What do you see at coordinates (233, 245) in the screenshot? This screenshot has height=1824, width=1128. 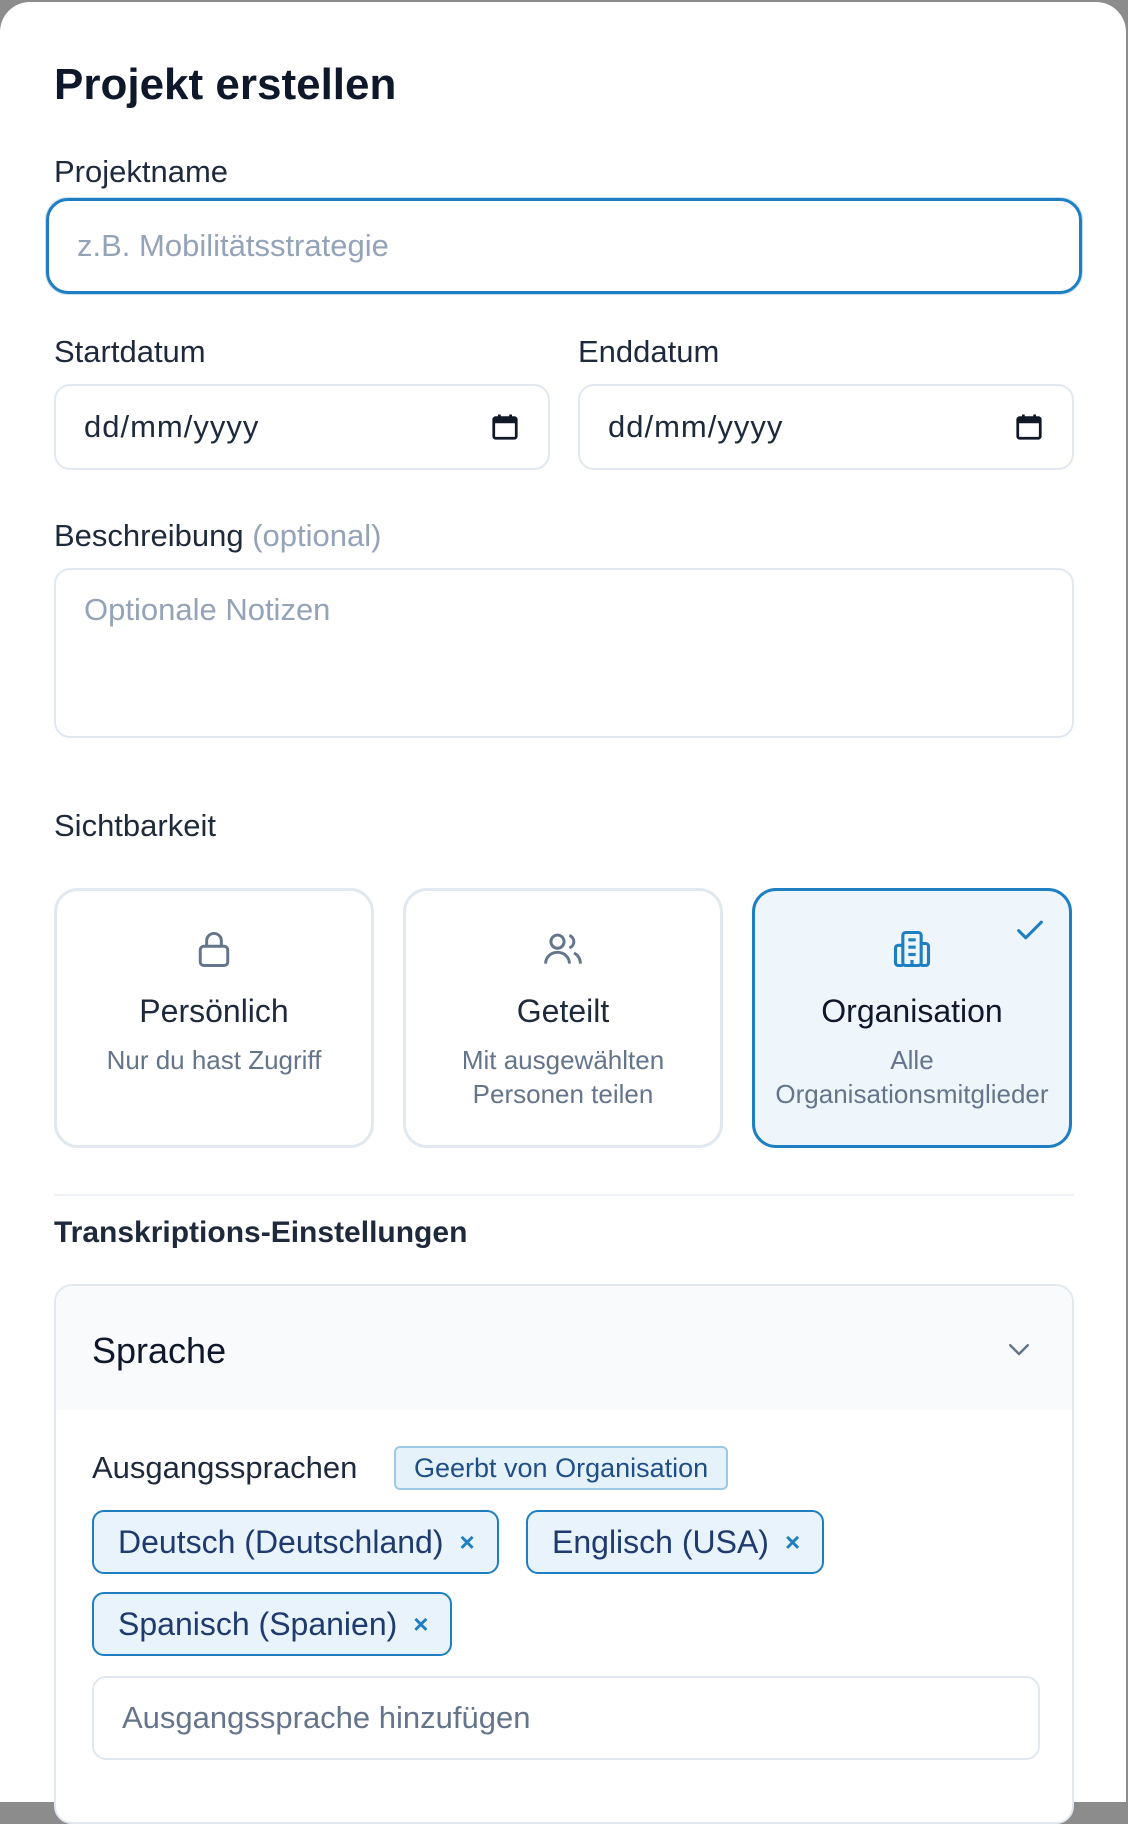 I see `project-name-placeholder: z.B. Mobilitätsstrategie` at bounding box center [233, 245].